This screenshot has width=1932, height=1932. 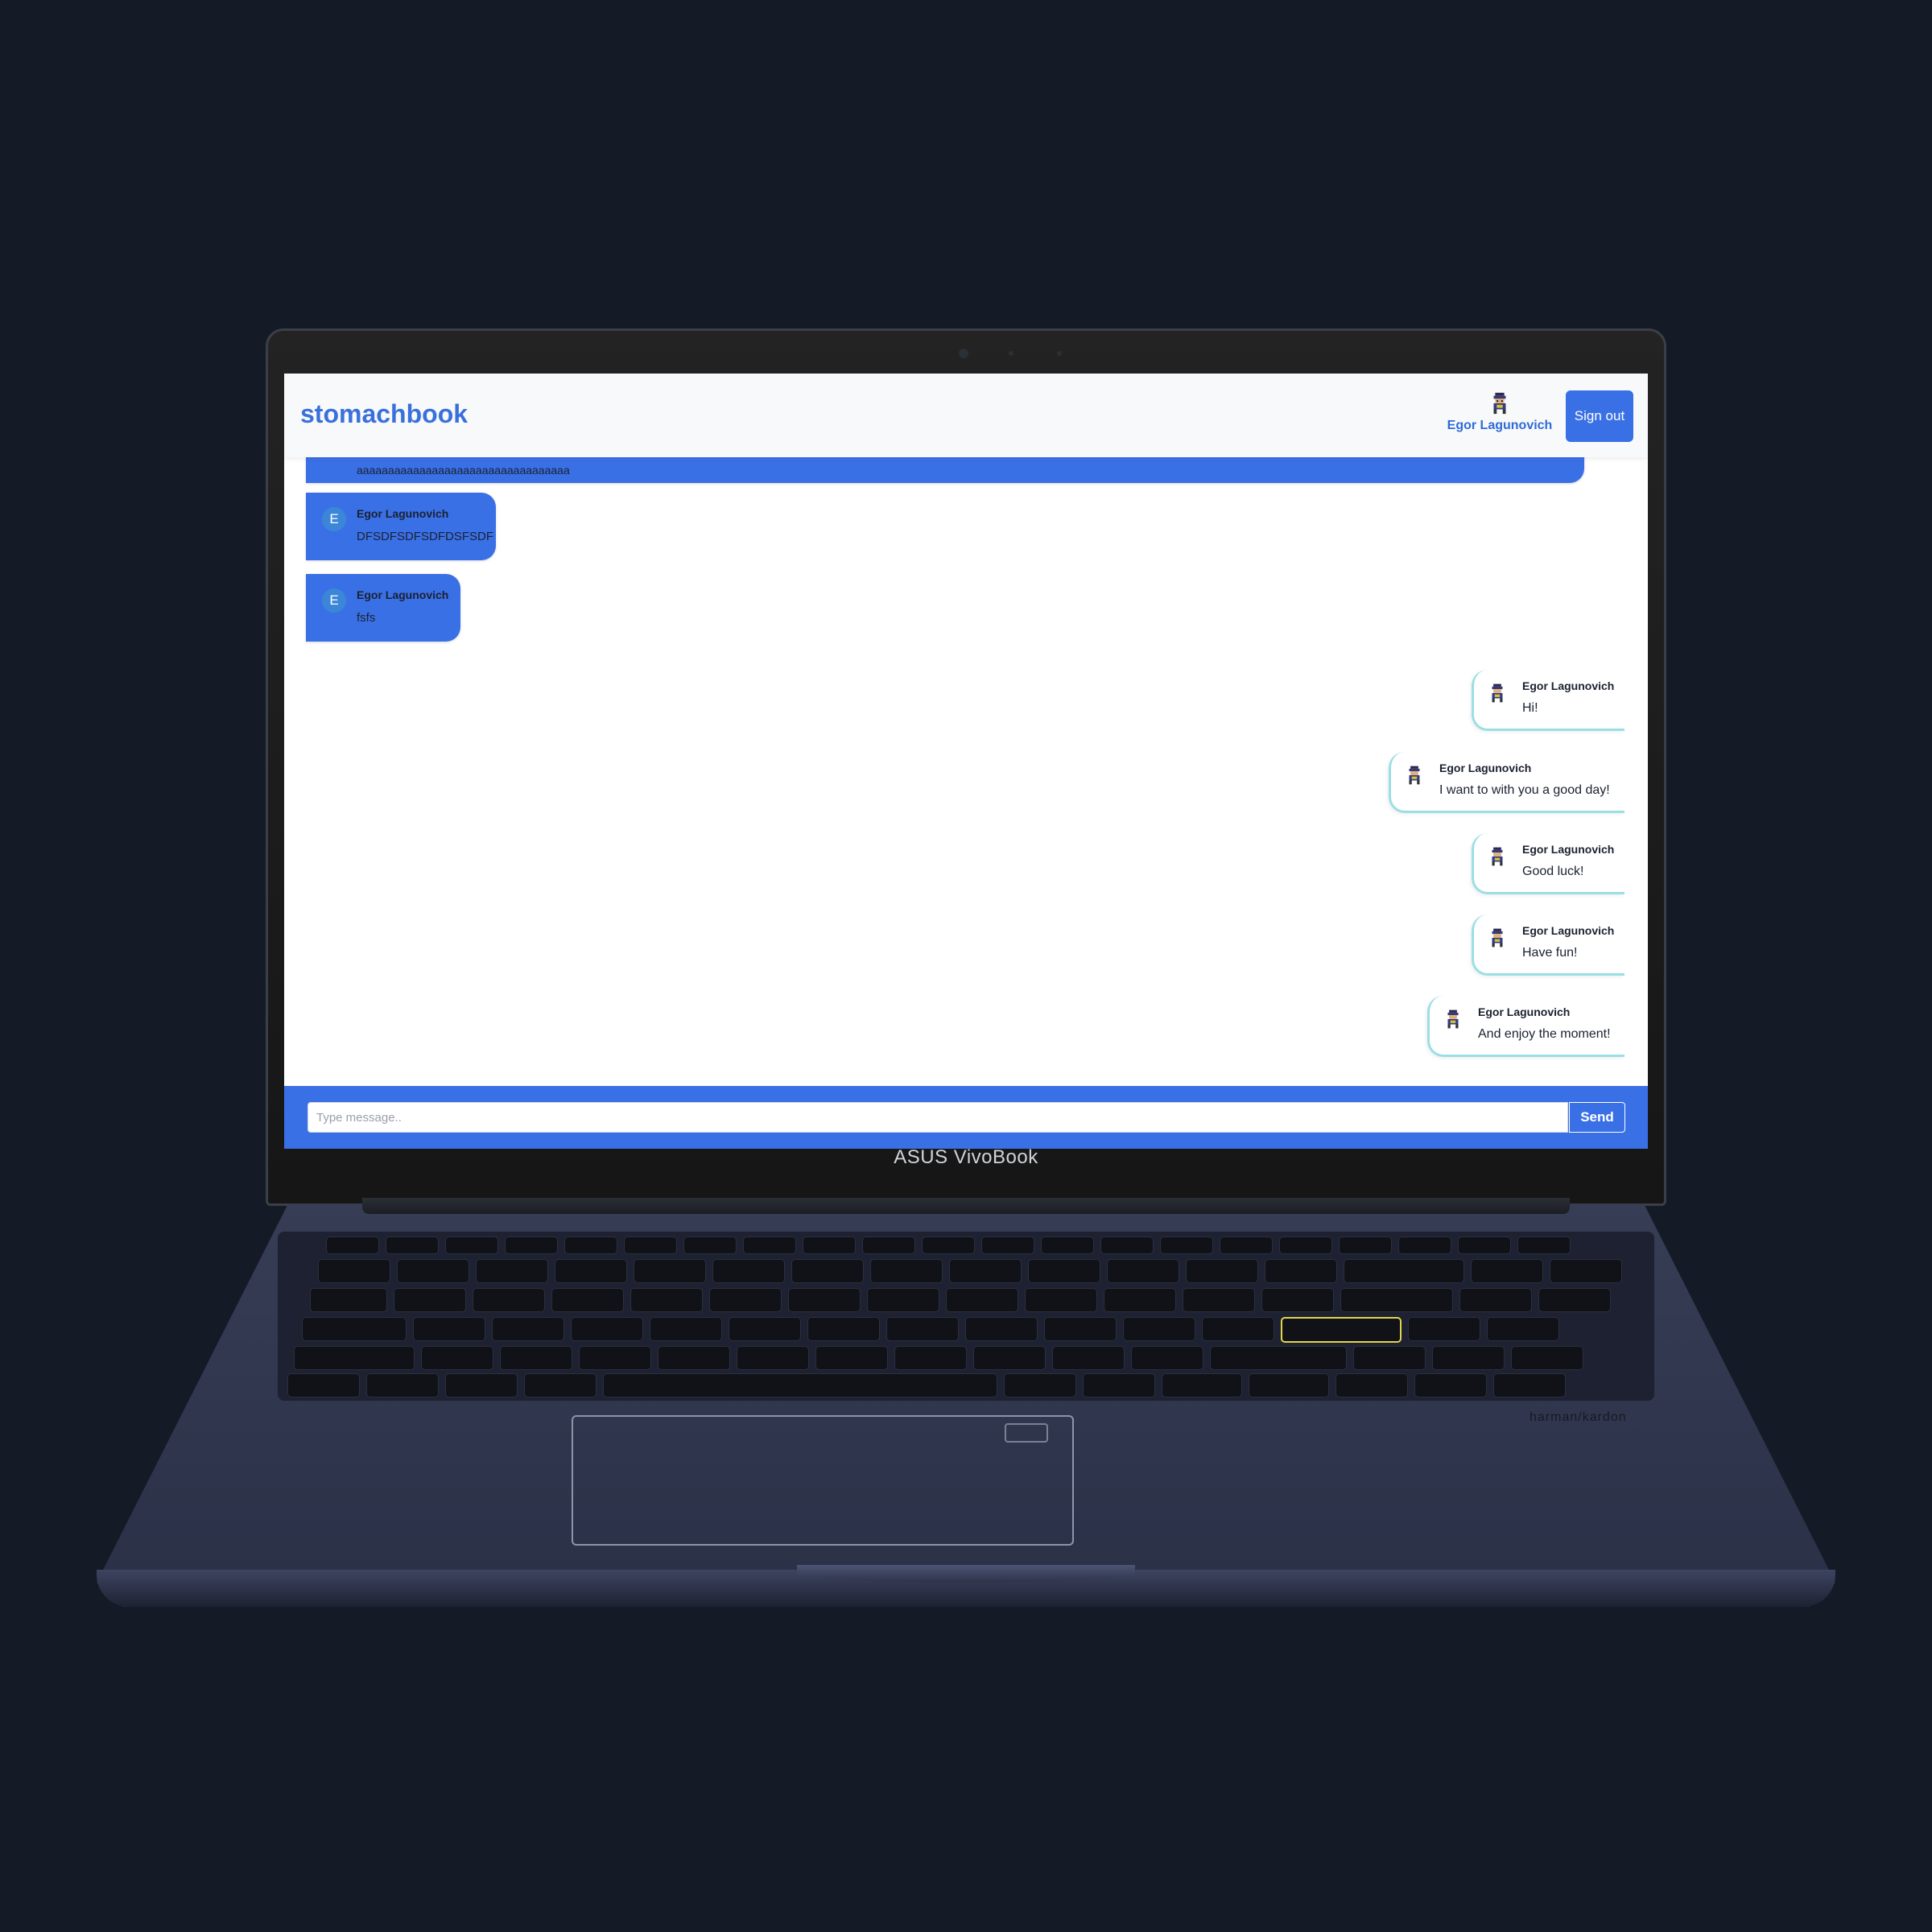 What do you see at coordinates (463, 470) in the screenshot?
I see `message-text: aaaaaaaaaaaaaaaaaaaaaaaaaaaaaaaaaa` at bounding box center [463, 470].